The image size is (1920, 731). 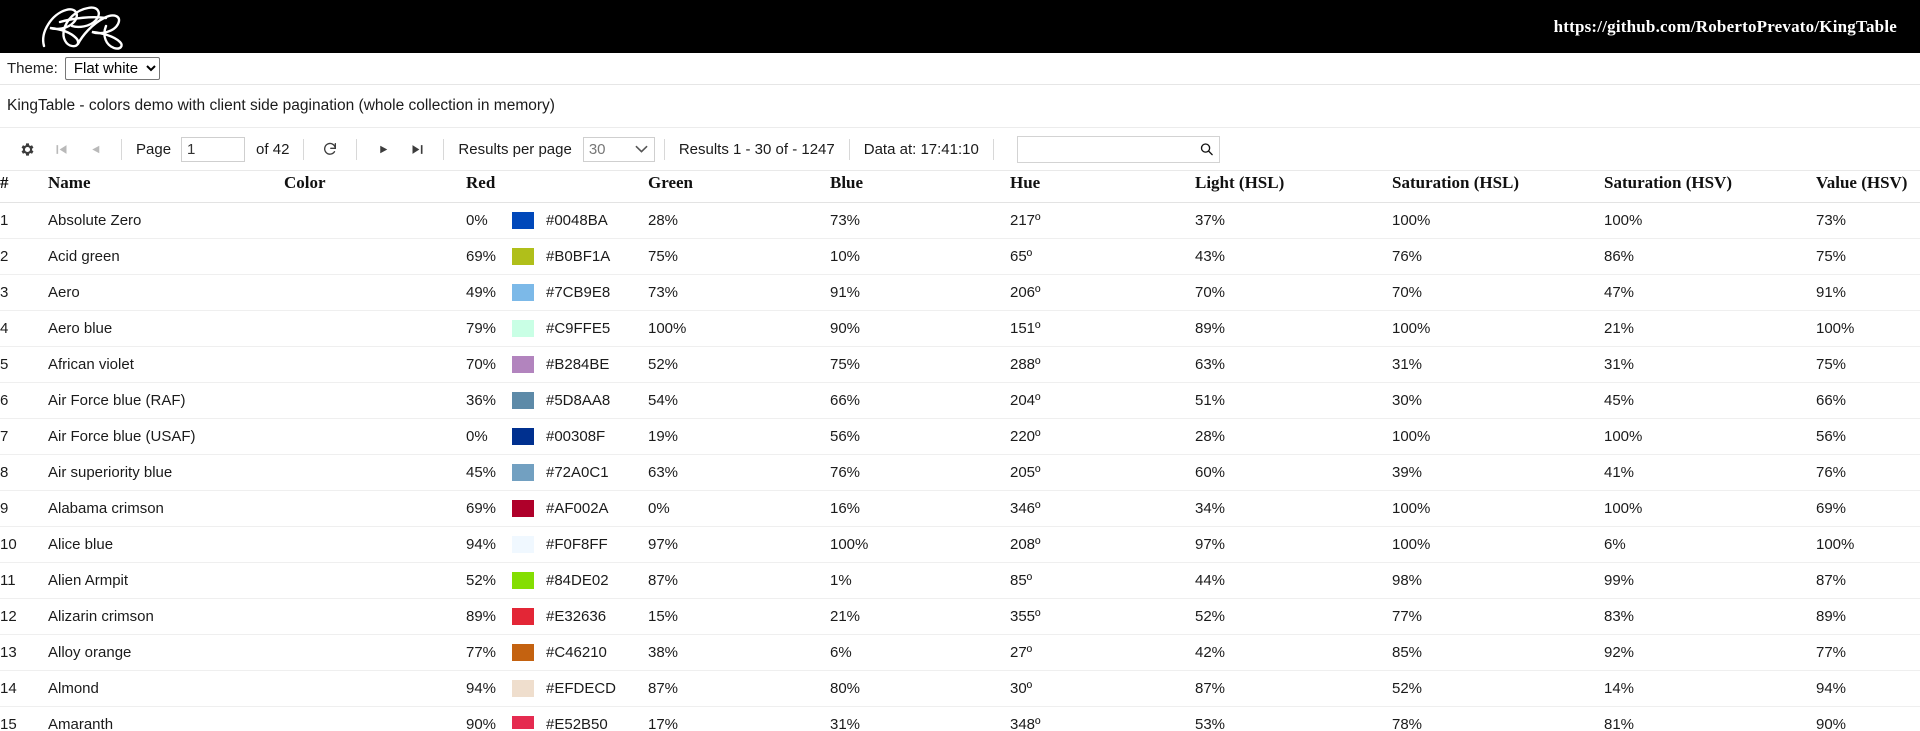 What do you see at coordinates (739, 328) in the screenshot?
I see `green-percent: 100%` at bounding box center [739, 328].